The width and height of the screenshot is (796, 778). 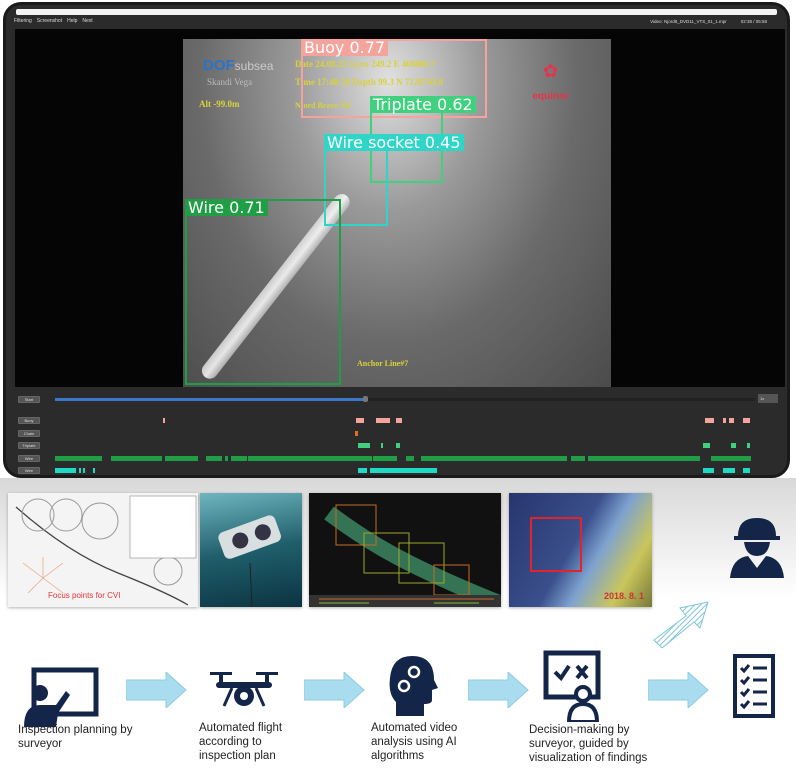 I want to click on hatched-diagonal-arrow, so click(x=681, y=625).